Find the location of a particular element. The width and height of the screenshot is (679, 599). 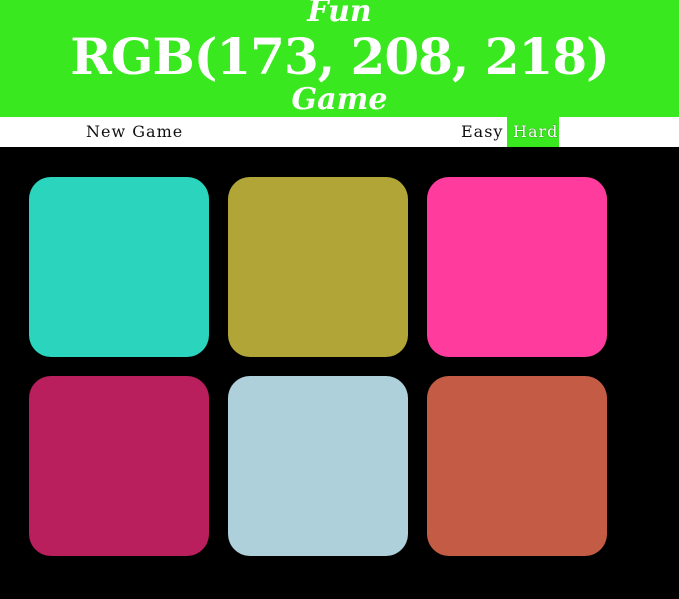

target-rgb-title: RGB(173, 208, 218) is located at coordinates (340, 56).